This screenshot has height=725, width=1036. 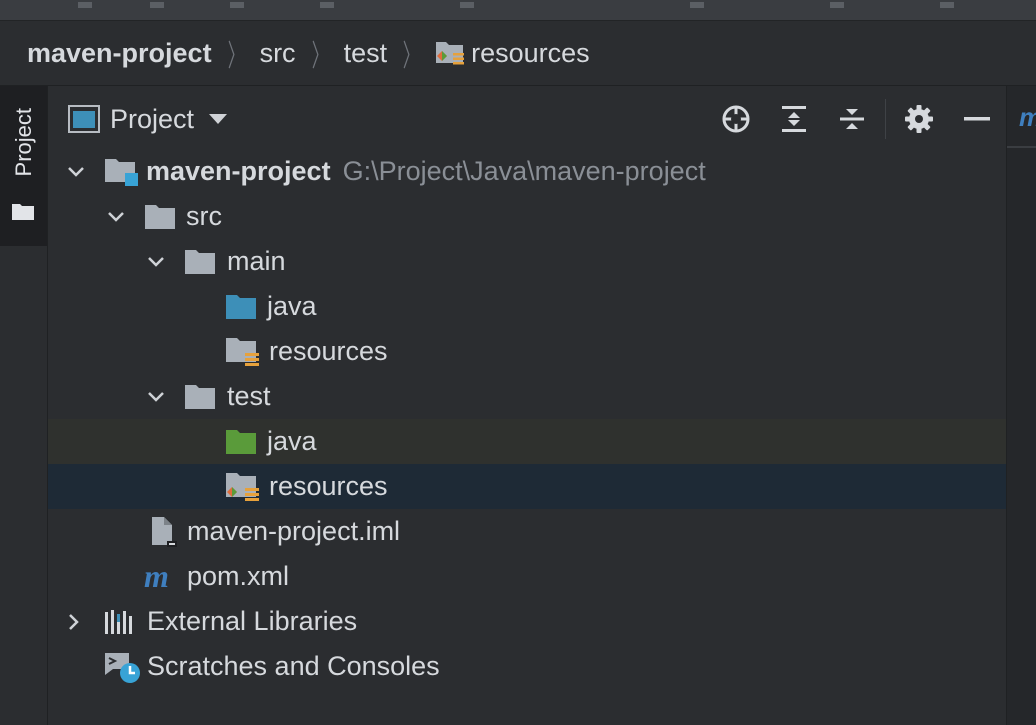 What do you see at coordinates (164, 532) in the screenshot?
I see `iml-file-icon` at bounding box center [164, 532].